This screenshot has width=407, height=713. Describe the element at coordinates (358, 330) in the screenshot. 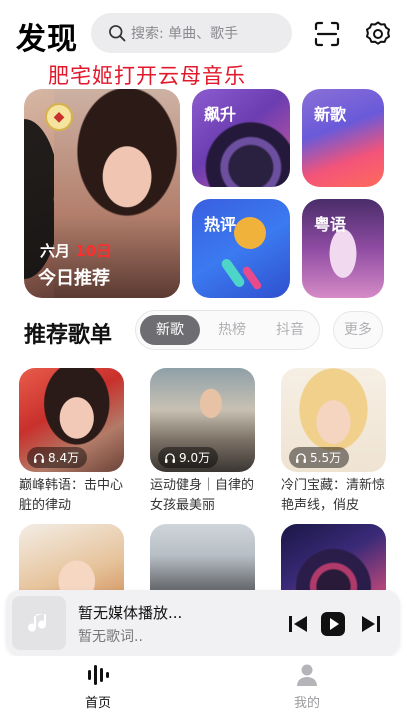

I see `more-button: 更多` at that location.